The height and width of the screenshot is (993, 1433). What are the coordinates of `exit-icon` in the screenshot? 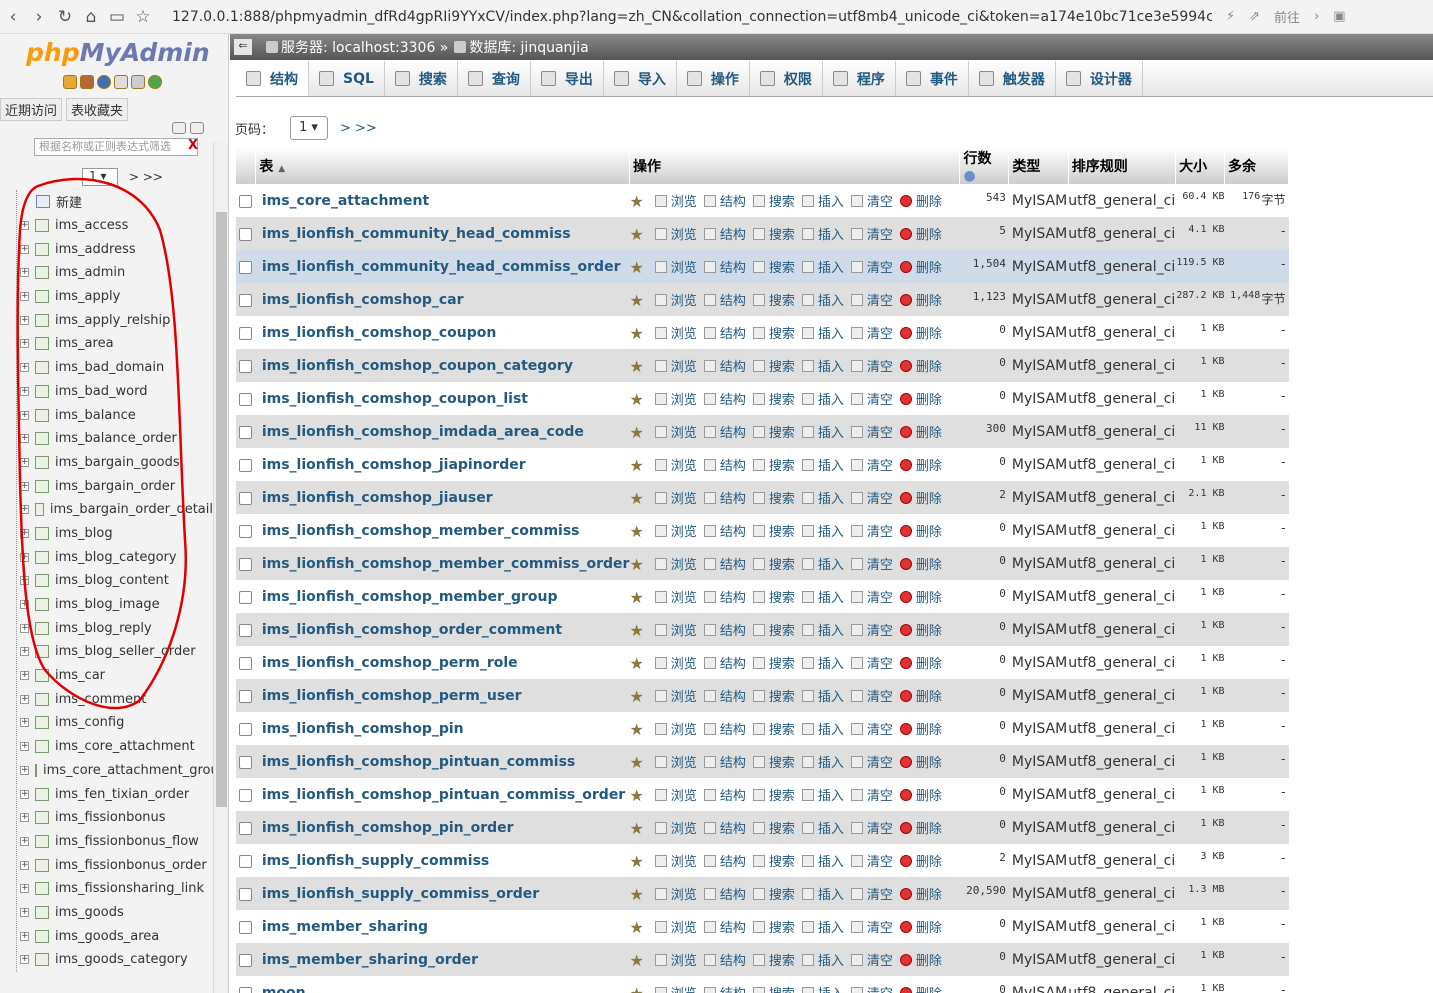 It's located at (87, 82).